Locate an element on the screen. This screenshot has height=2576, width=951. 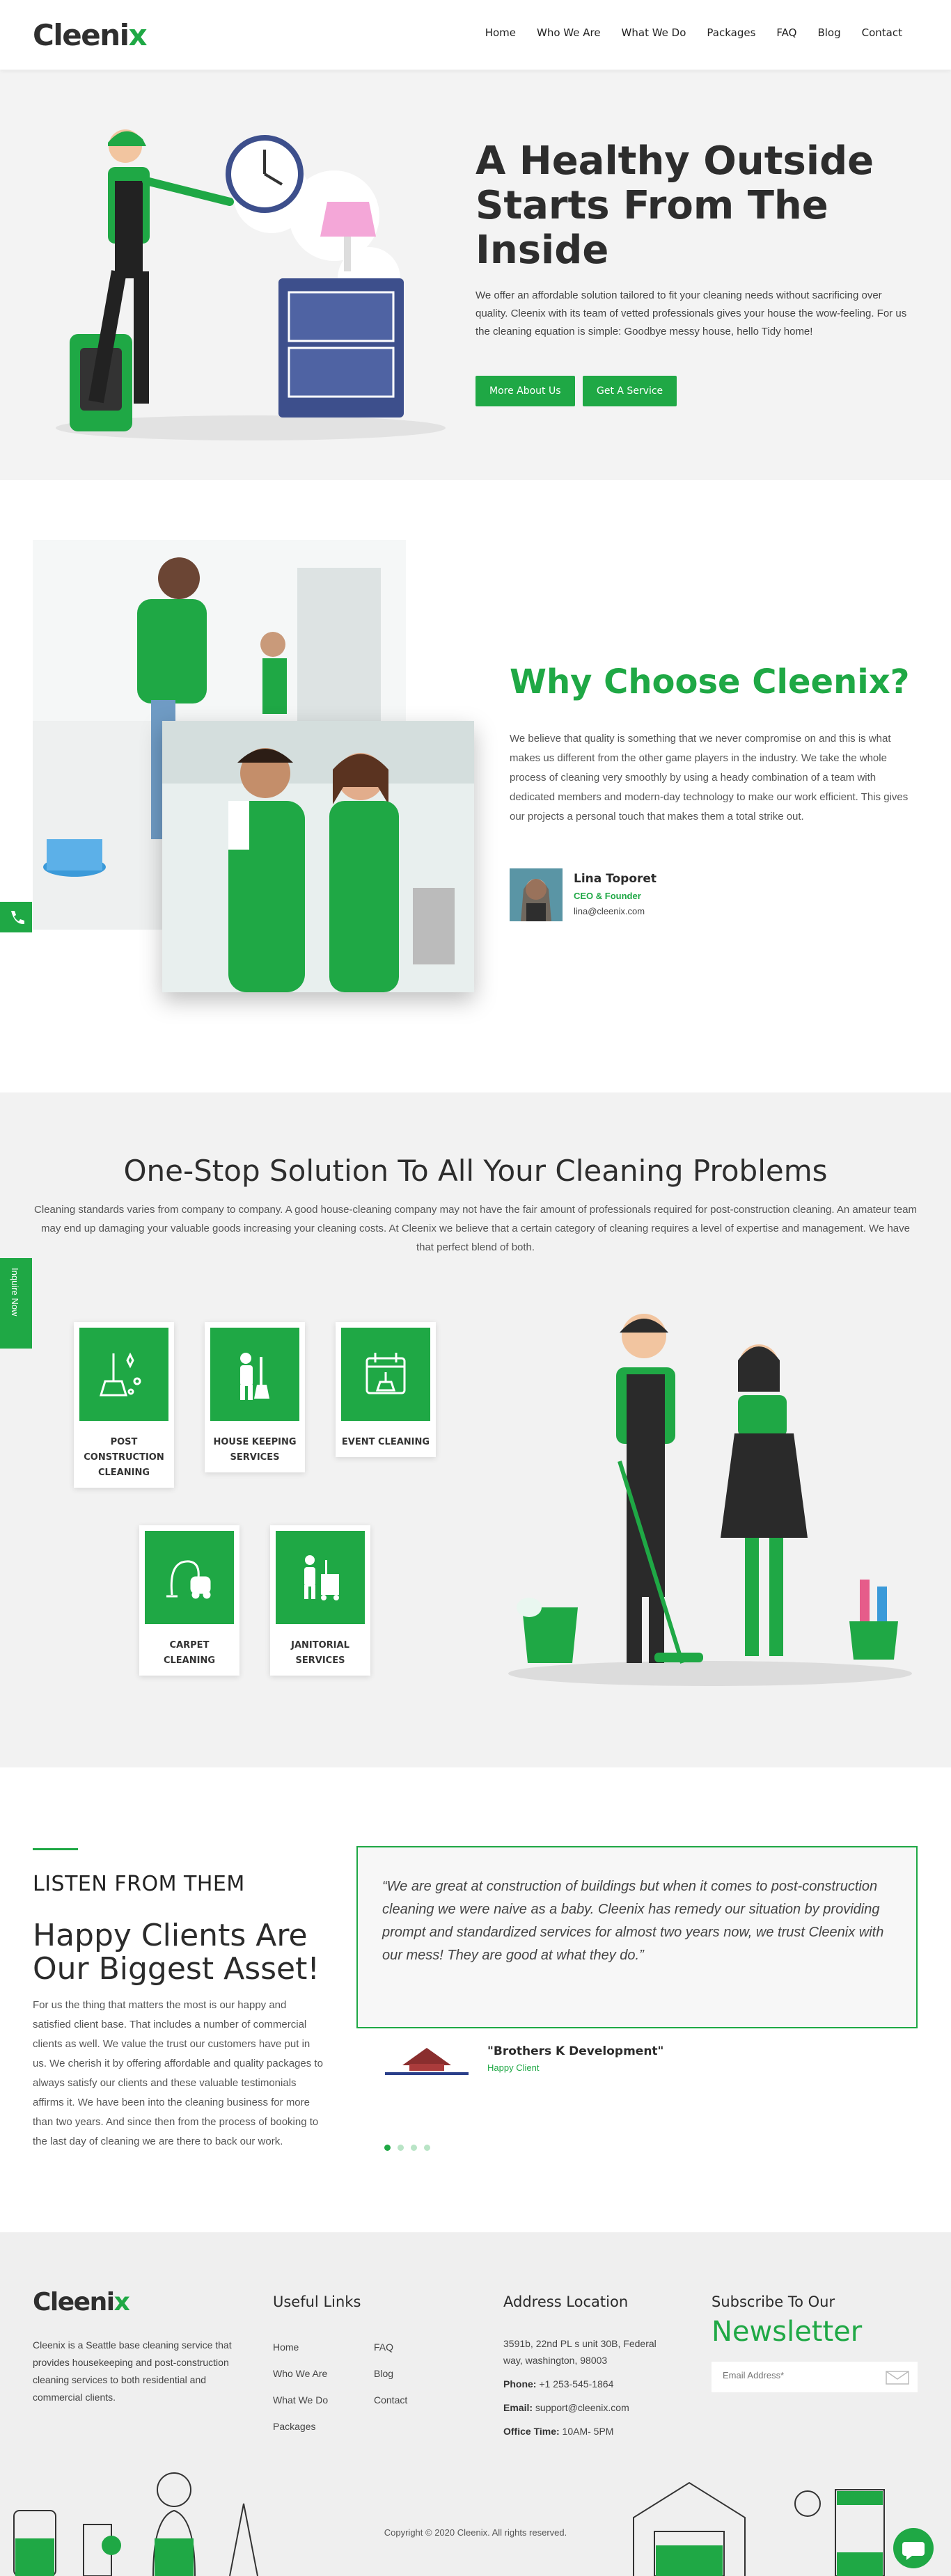
client-role: Happy Client is located at coordinates (513, 2067).